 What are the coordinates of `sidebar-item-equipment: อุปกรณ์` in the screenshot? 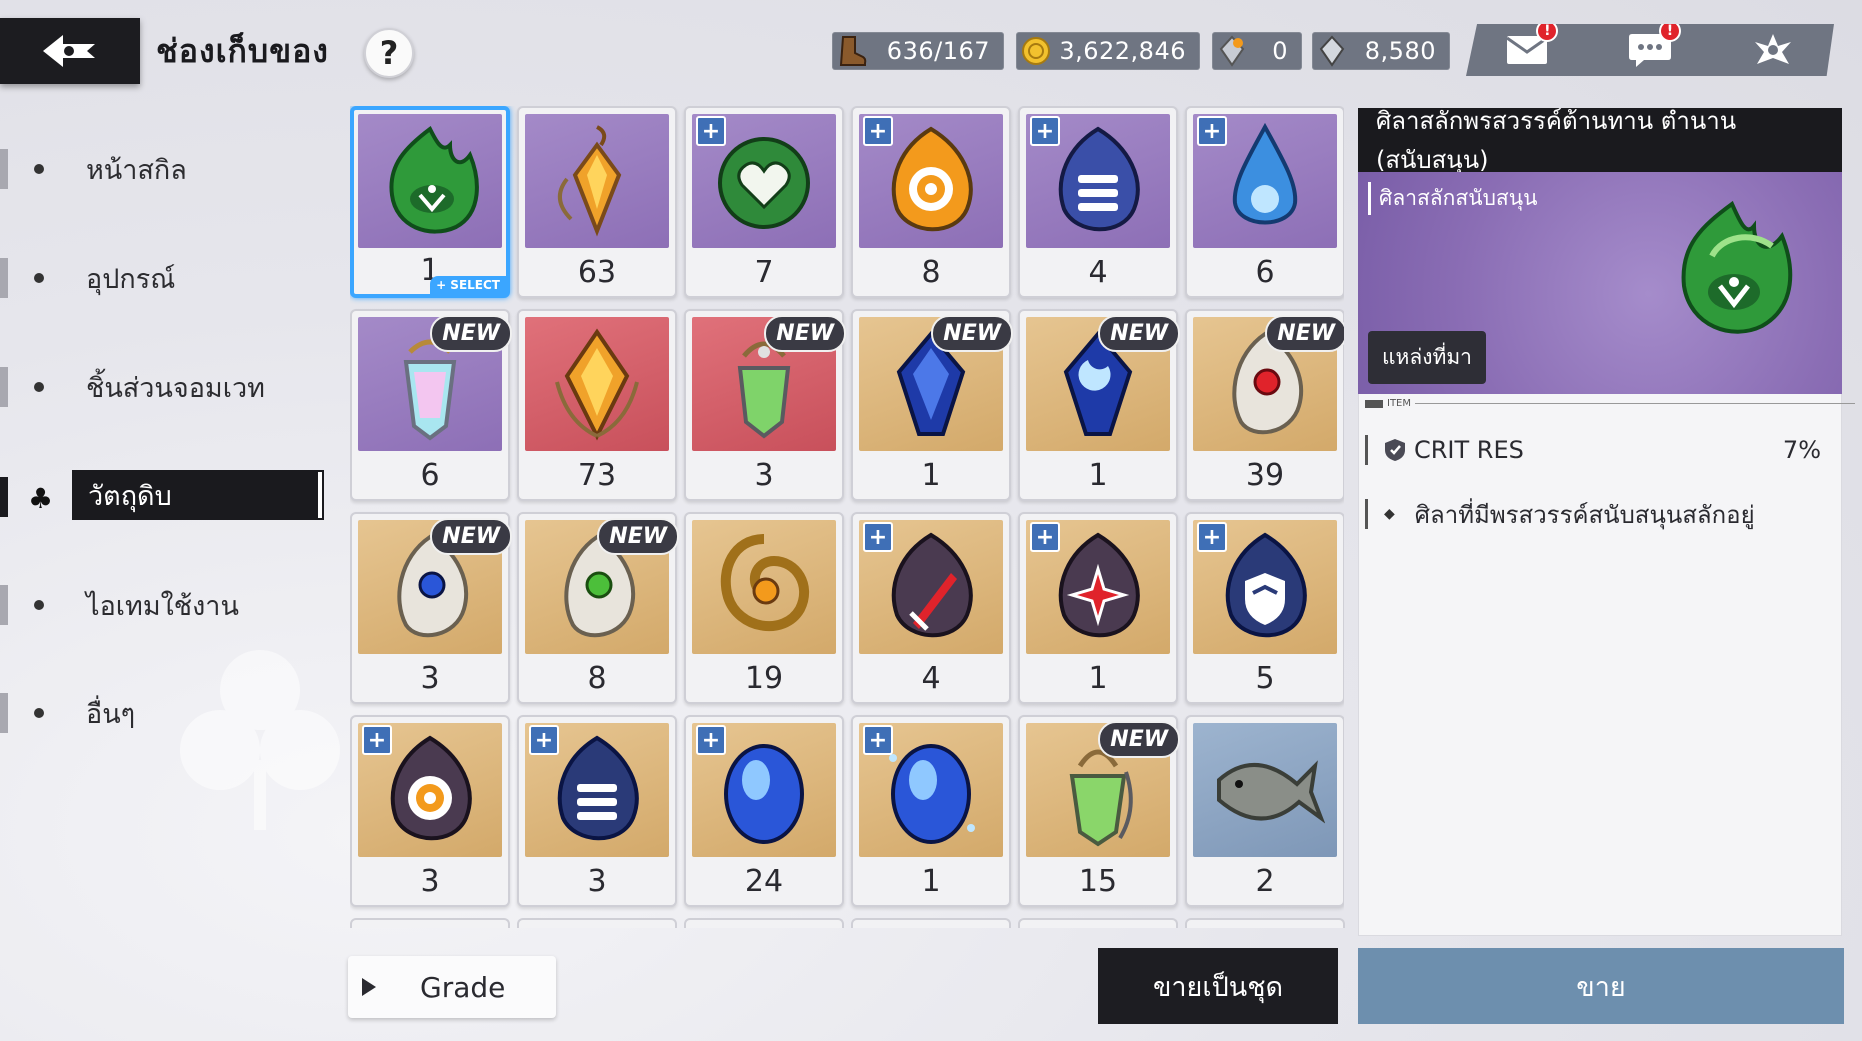 It's located at (165, 278).